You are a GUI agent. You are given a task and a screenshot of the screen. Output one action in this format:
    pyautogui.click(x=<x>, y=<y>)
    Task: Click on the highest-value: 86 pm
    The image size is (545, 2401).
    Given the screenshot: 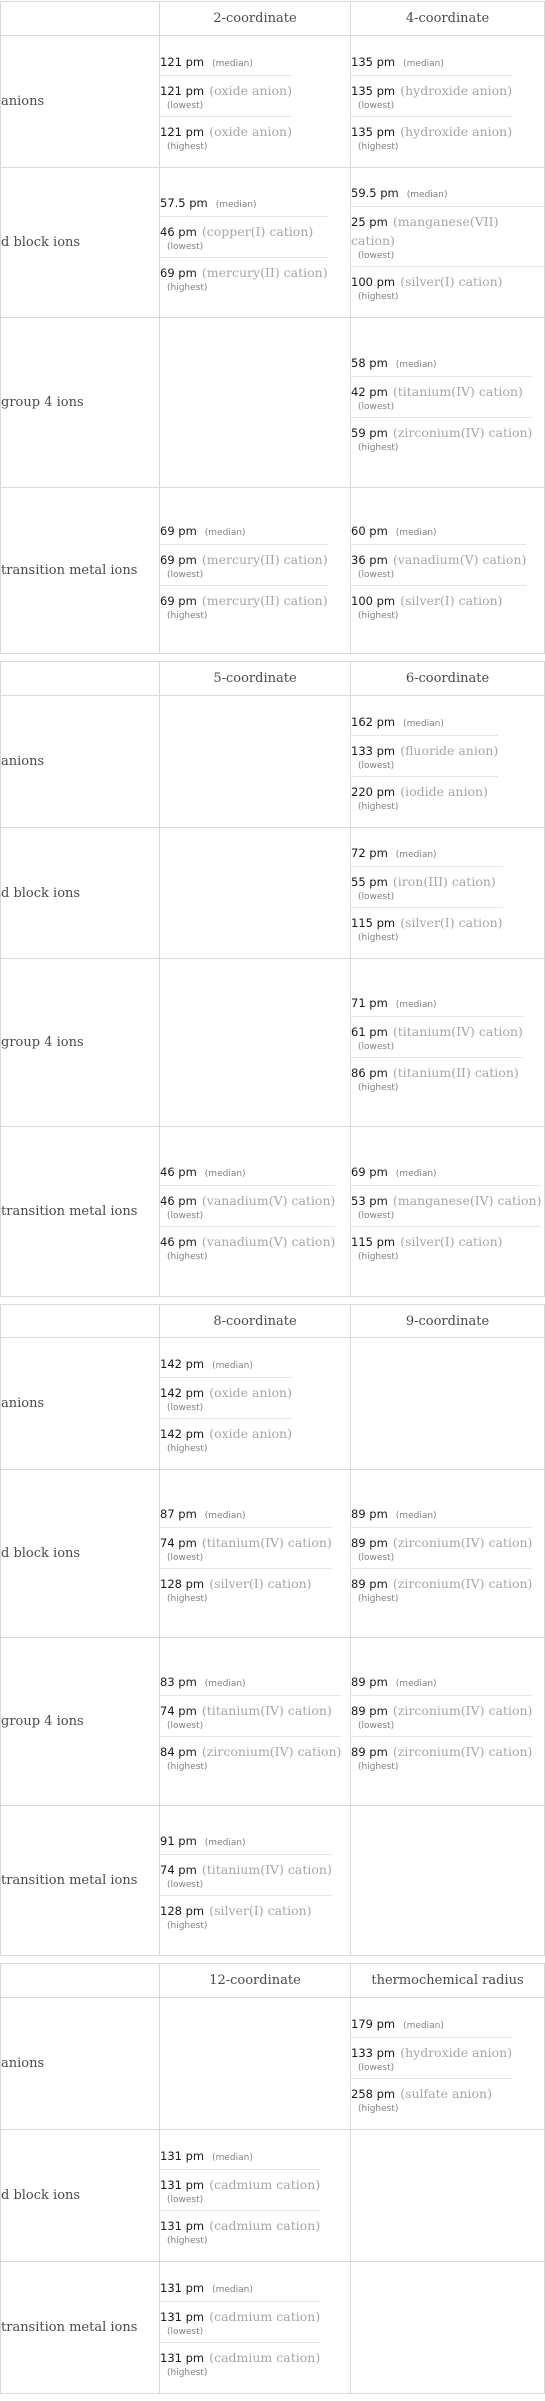 What is the action you would take?
    pyautogui.click(x=369, y=1072)
    